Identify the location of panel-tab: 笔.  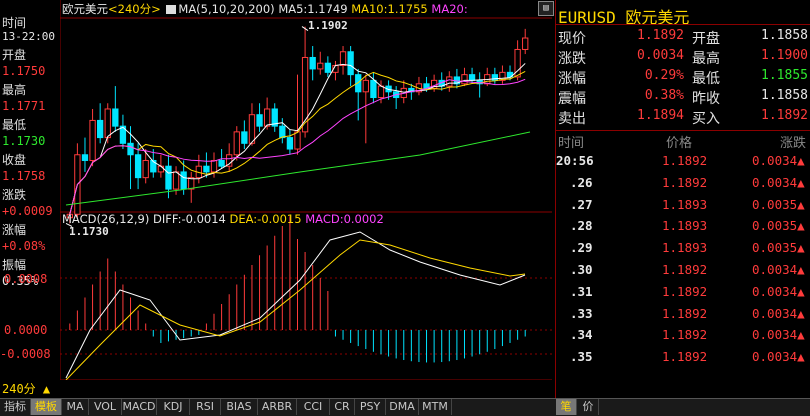
(566, 407).